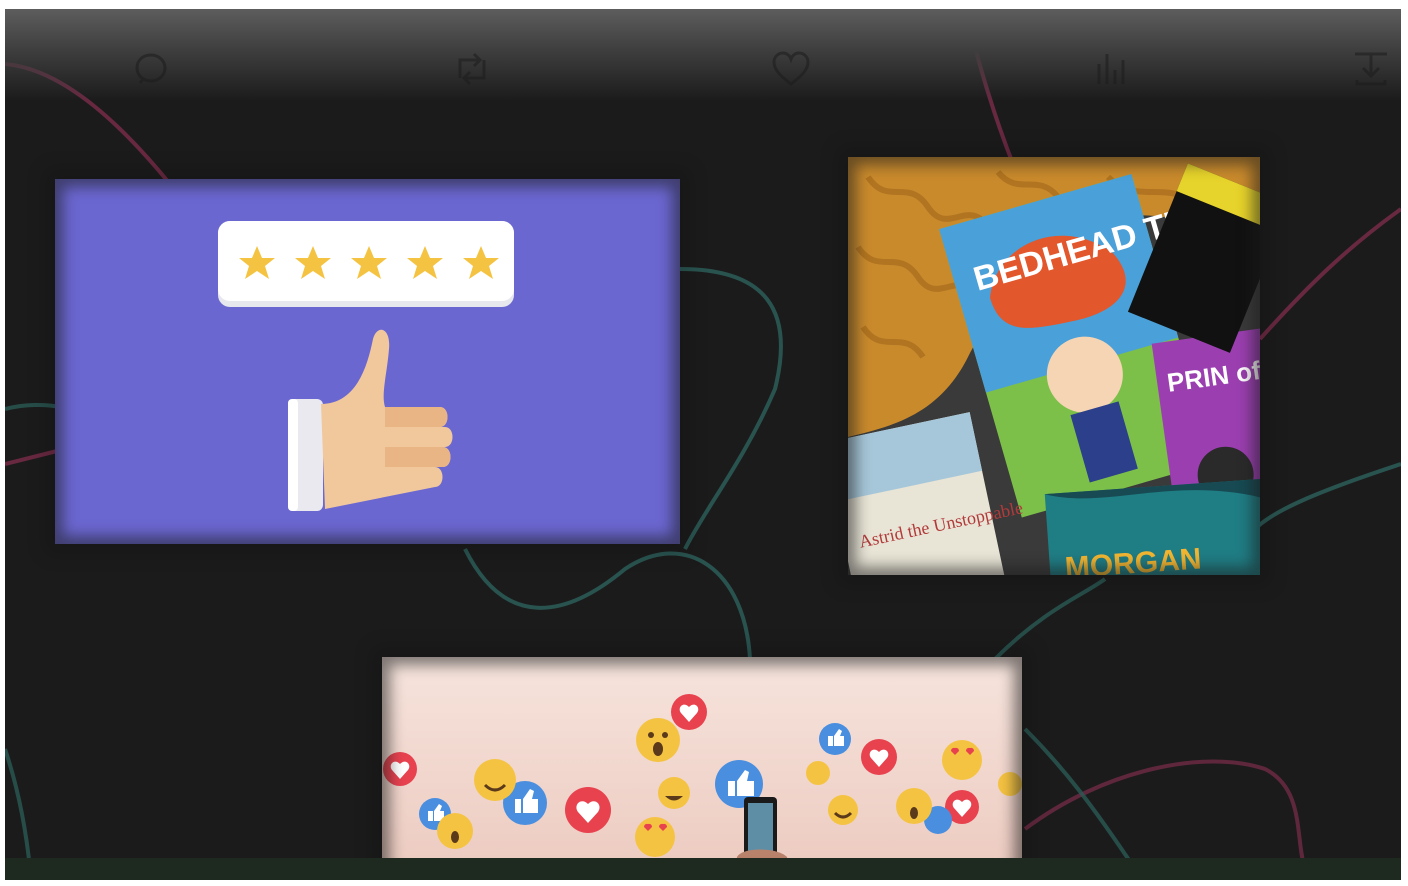  I want to click on bottom-bar, so click(703, 869).